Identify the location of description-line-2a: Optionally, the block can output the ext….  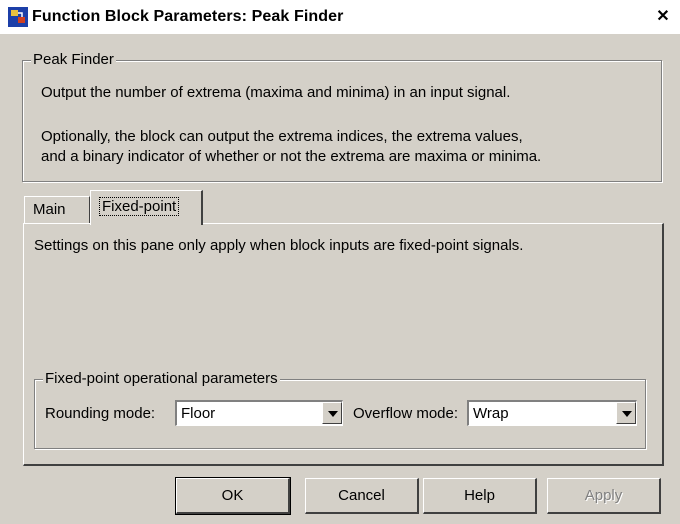
(282, 136).